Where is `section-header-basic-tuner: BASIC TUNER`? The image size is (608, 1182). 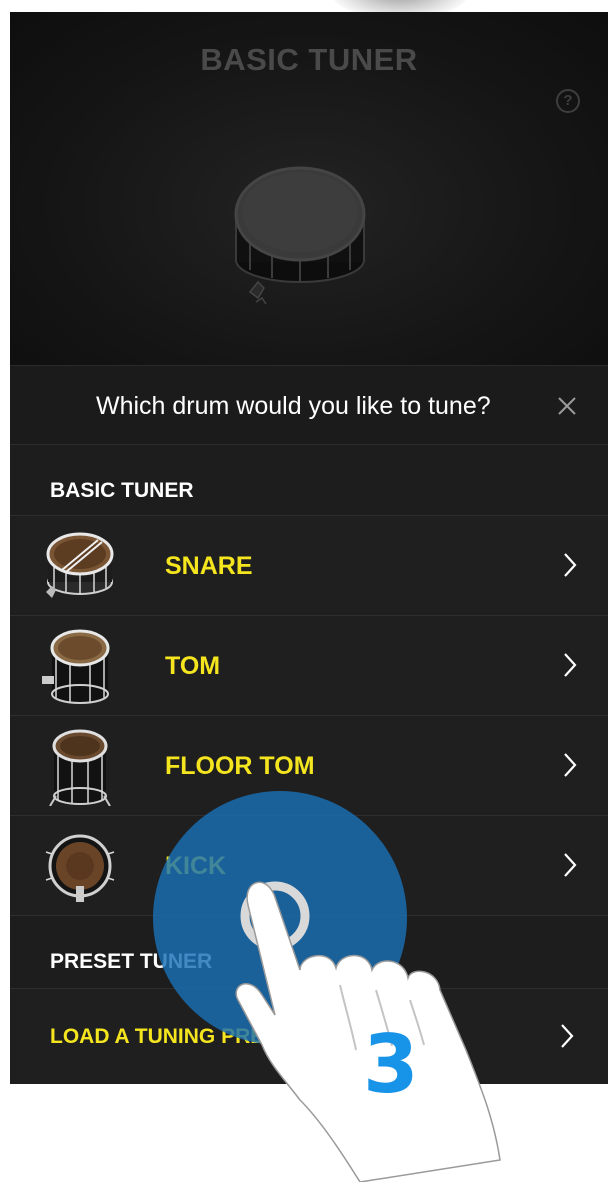
section-header-basic-tuner: BASIC TUNER is located at coordinates (309, 480).